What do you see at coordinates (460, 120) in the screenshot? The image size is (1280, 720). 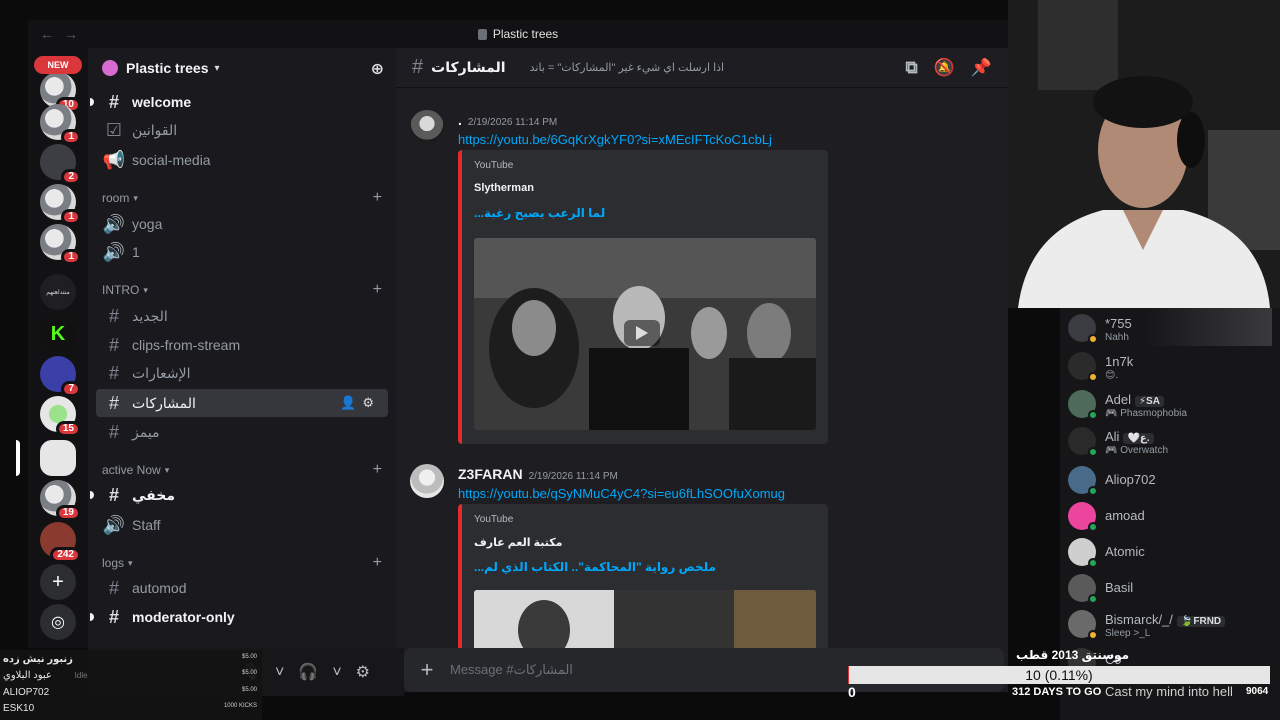 I see `author-name: .` at bounding box center [460, 120].